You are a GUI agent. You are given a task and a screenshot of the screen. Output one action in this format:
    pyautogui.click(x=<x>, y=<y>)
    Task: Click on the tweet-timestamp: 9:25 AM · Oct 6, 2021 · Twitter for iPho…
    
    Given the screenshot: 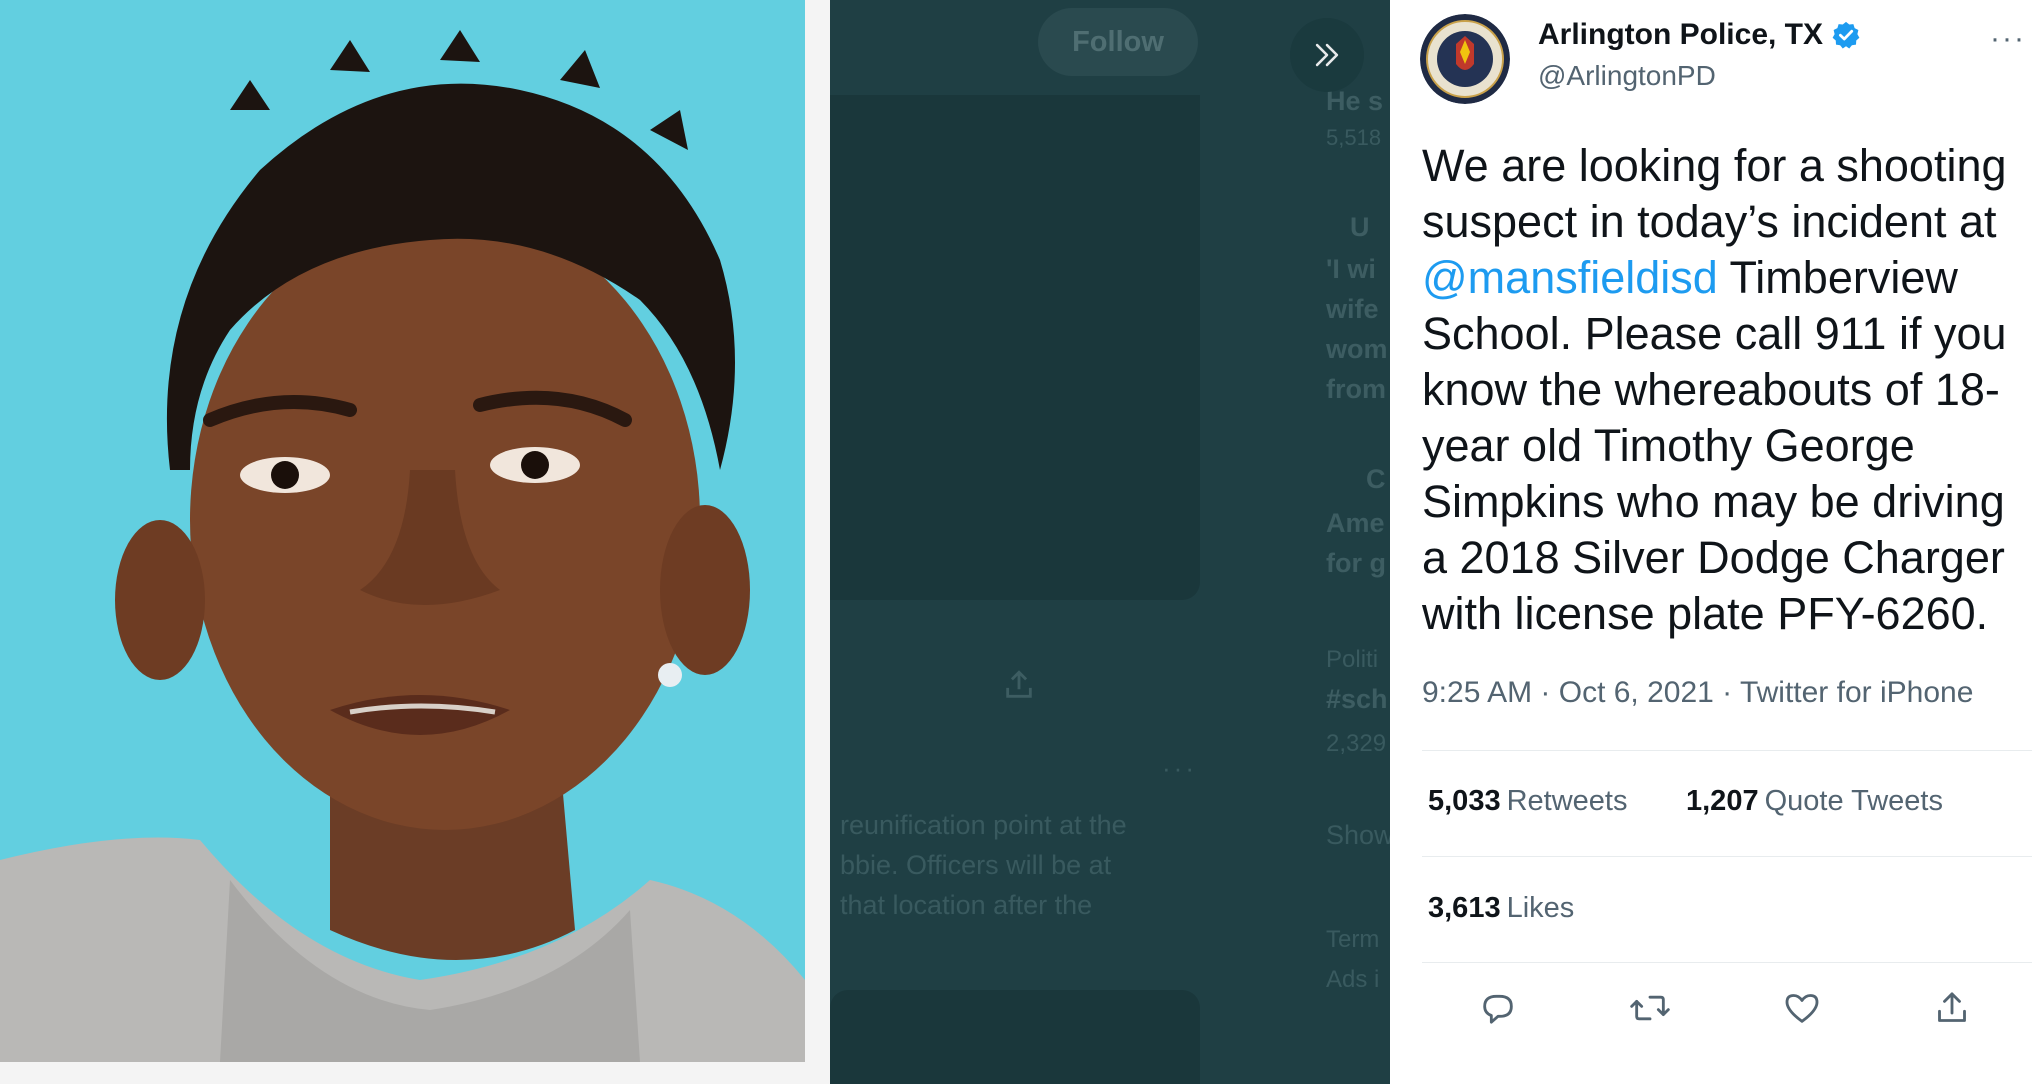 What is the action you would take?
    pyautogui.click(x=1697, y=693)
    